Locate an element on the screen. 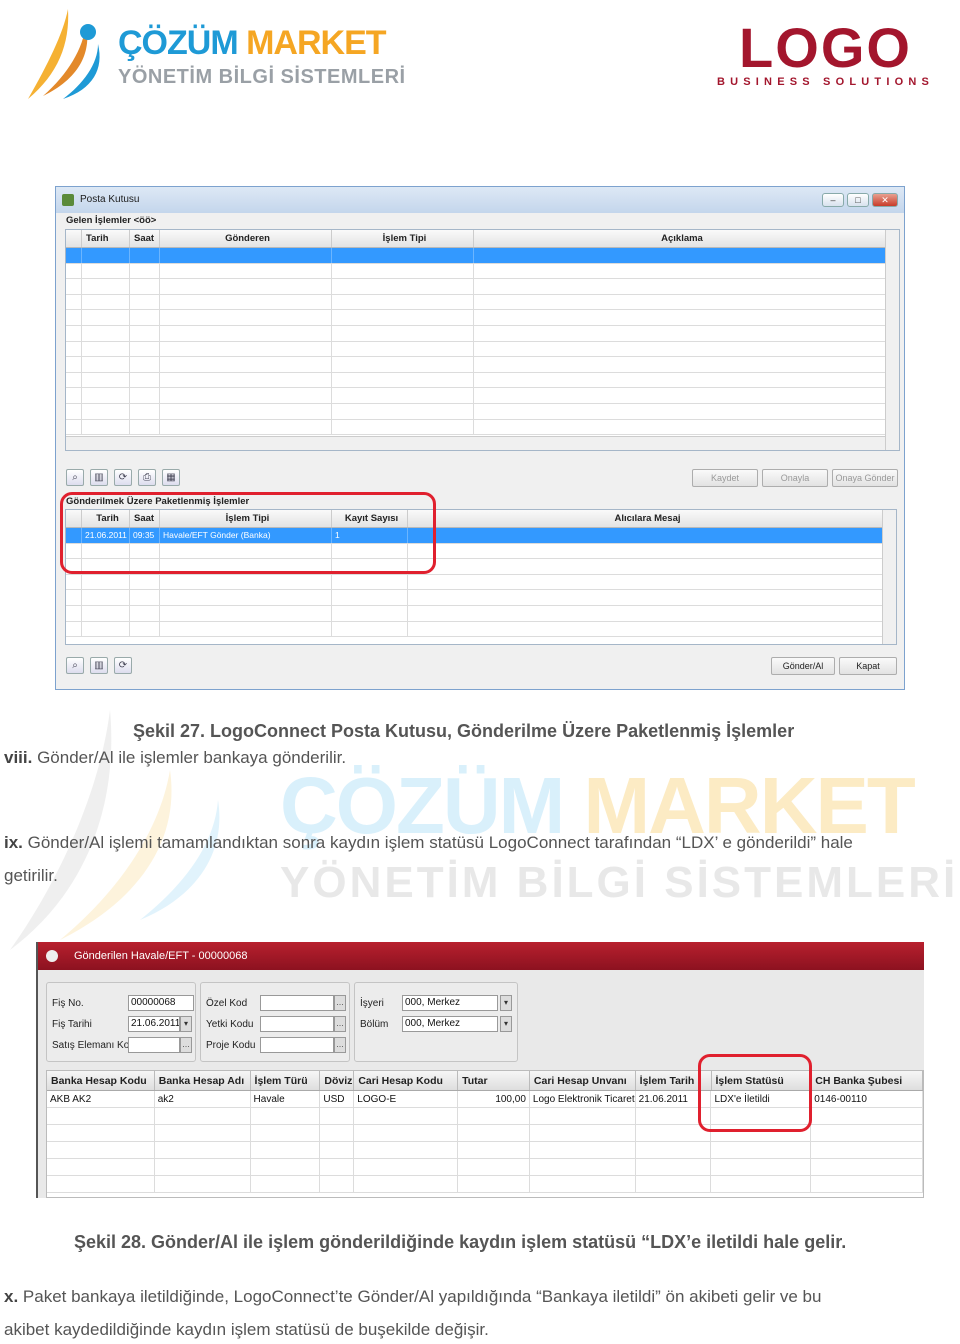  swirl-logo-icon is located at coordinates (64, 54).